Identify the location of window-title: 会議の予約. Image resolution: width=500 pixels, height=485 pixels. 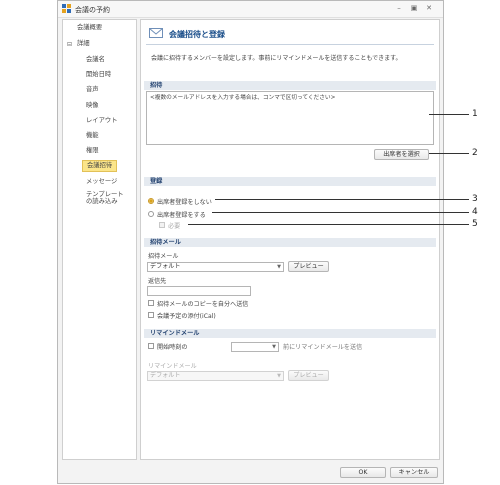
(92, 10).